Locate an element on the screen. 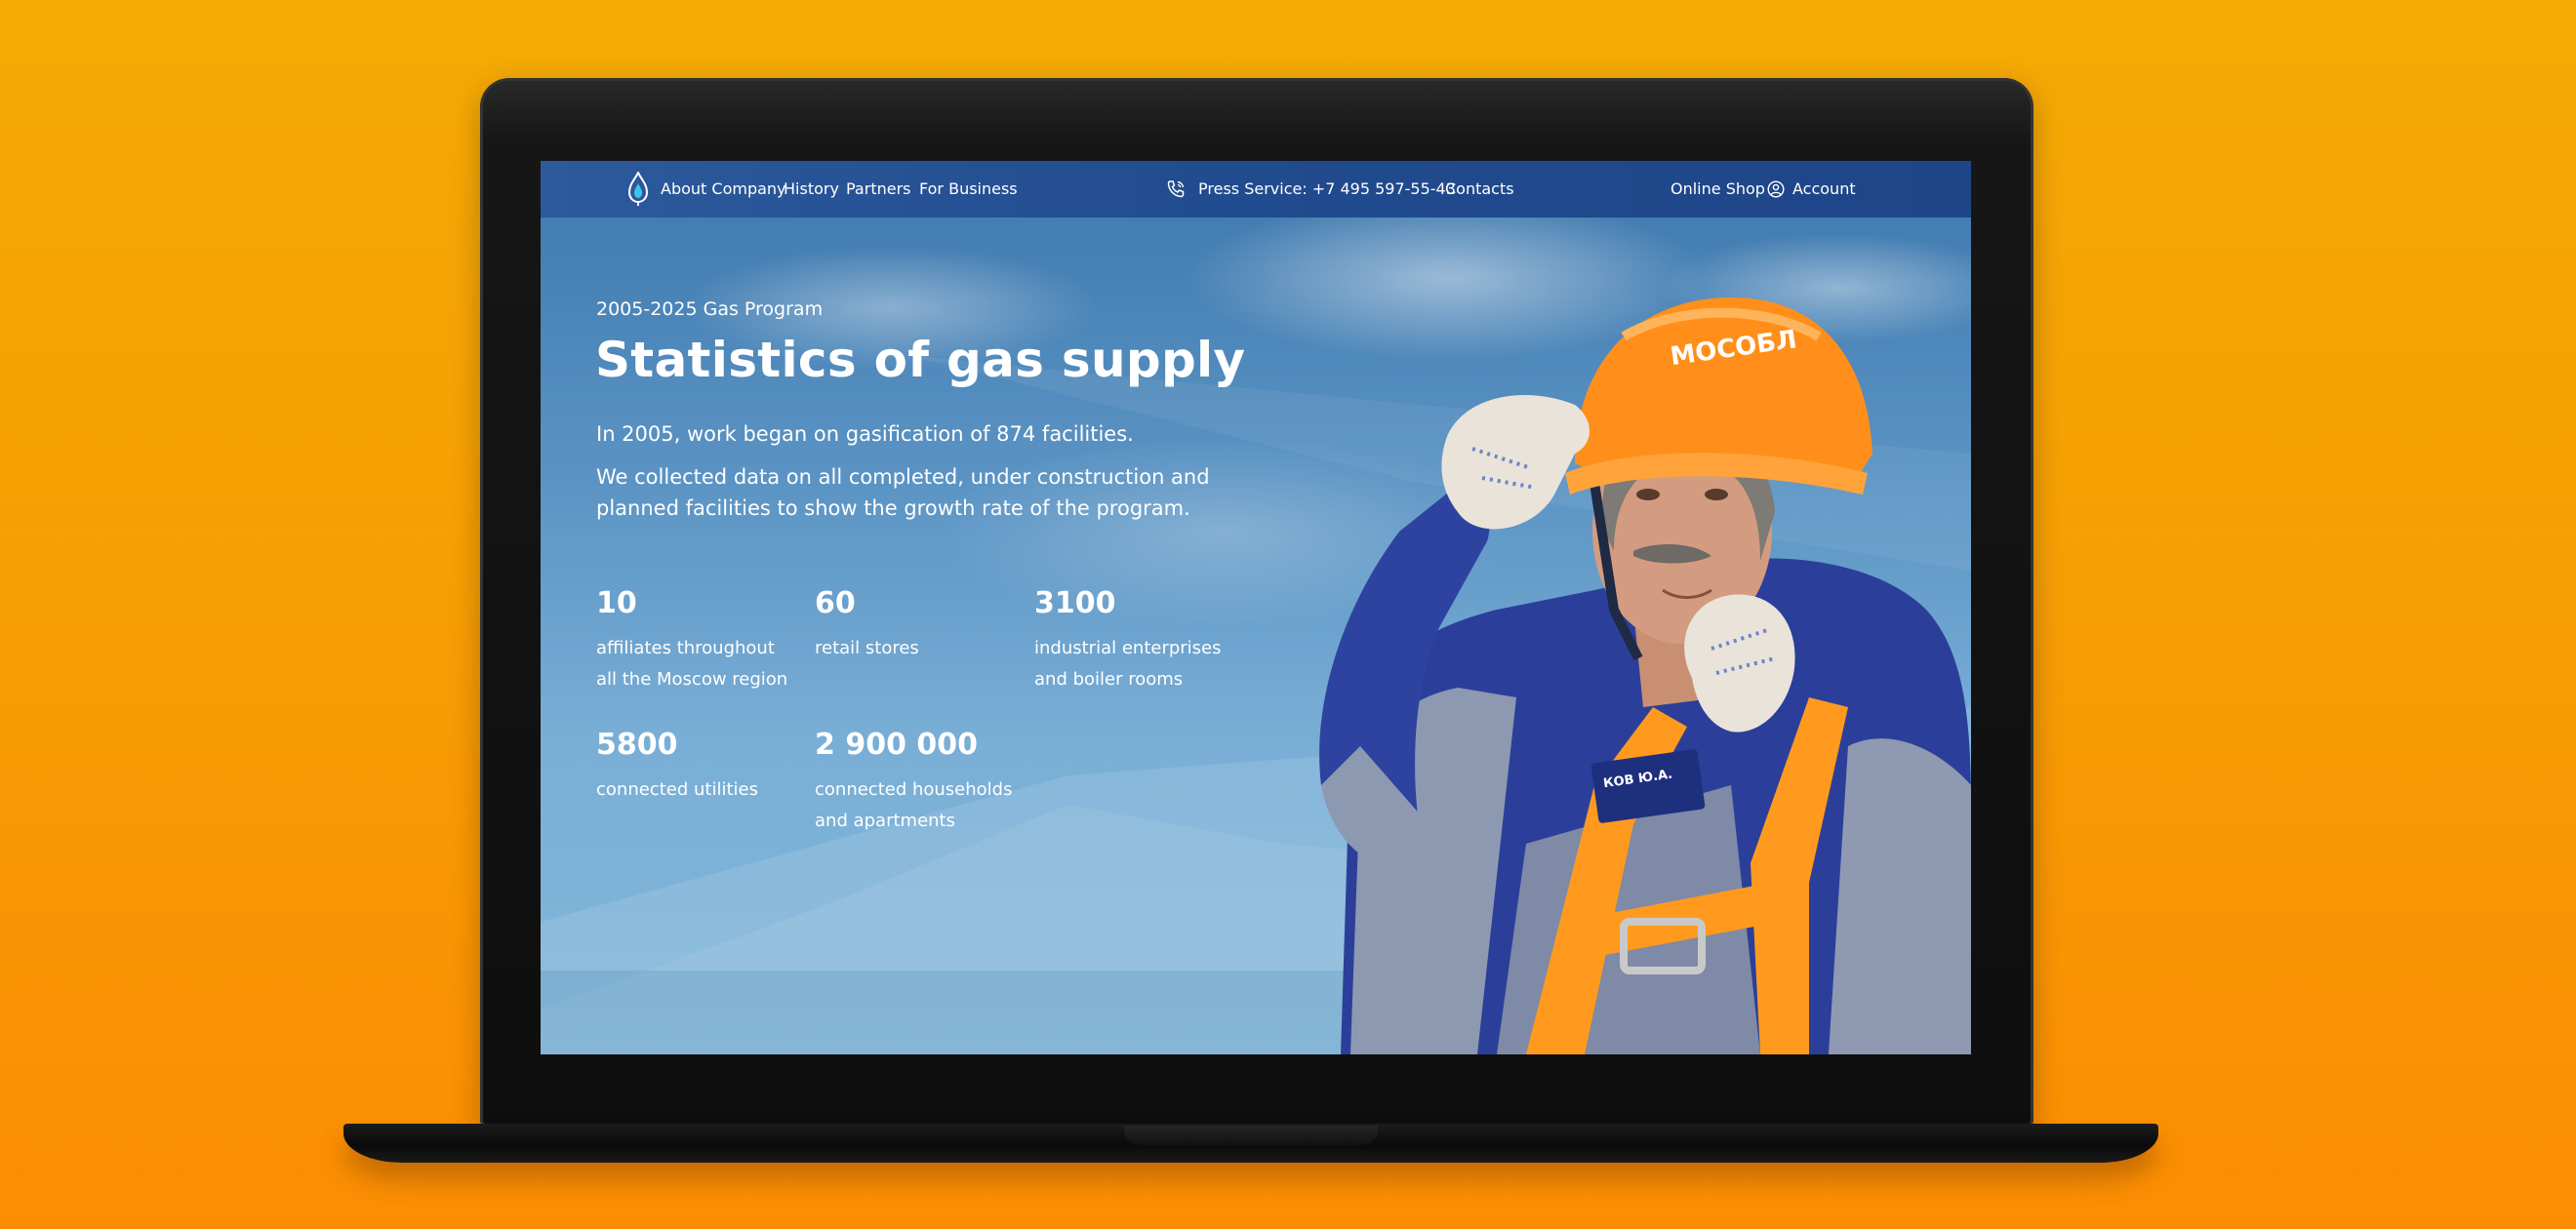 This screenshot has width=2576, height=1229. stat-label-line: all the Moscow region is located at coordinates (692, 680).